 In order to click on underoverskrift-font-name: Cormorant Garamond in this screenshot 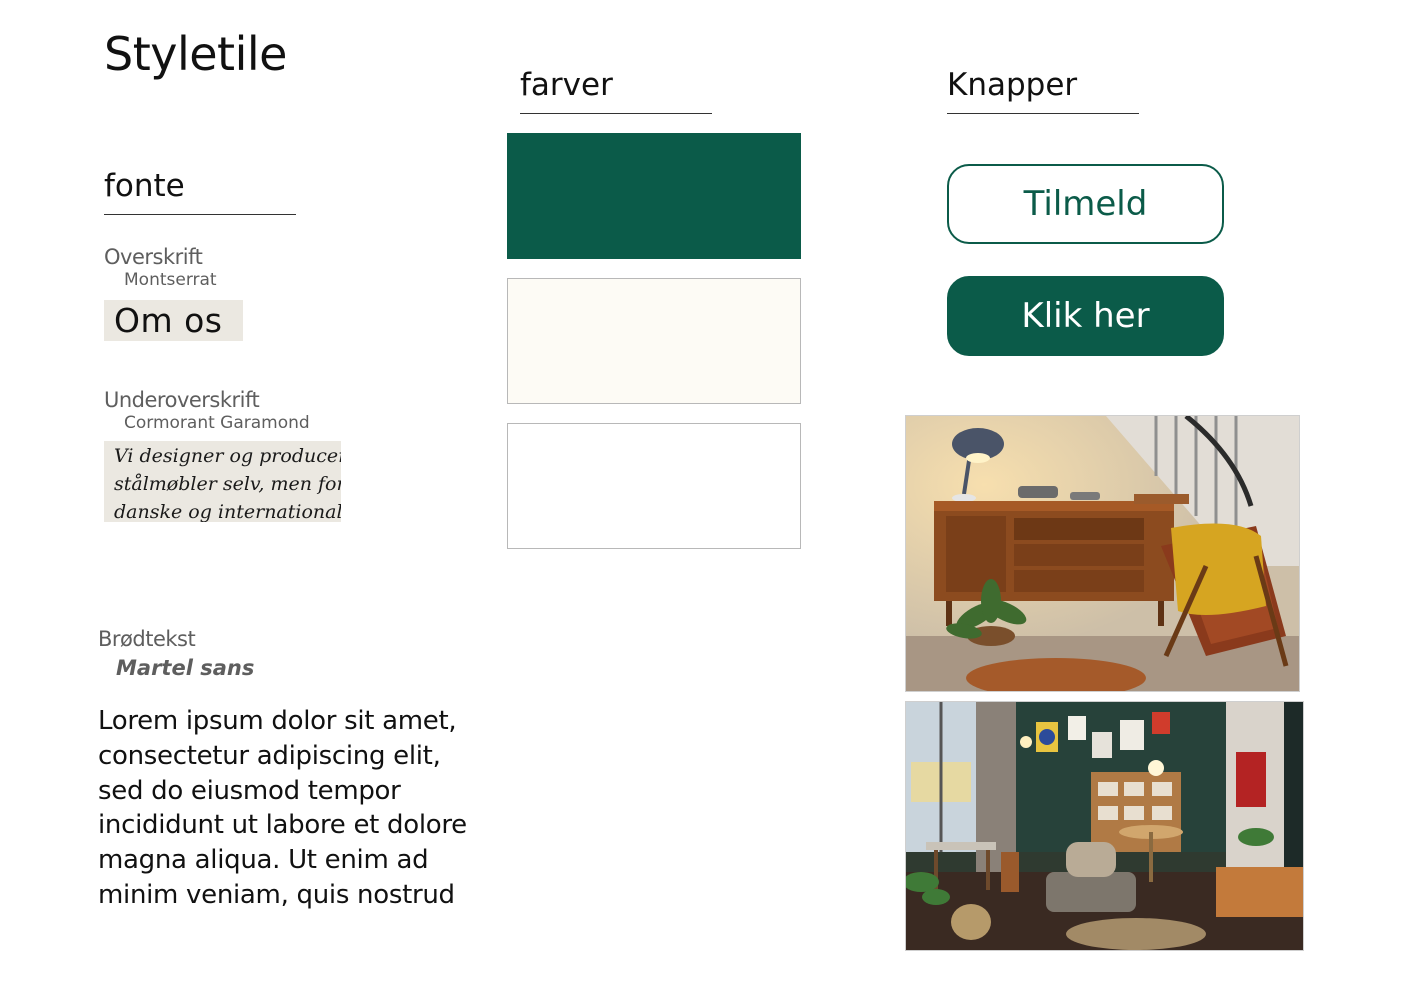, I will do `click(217, 423)`.